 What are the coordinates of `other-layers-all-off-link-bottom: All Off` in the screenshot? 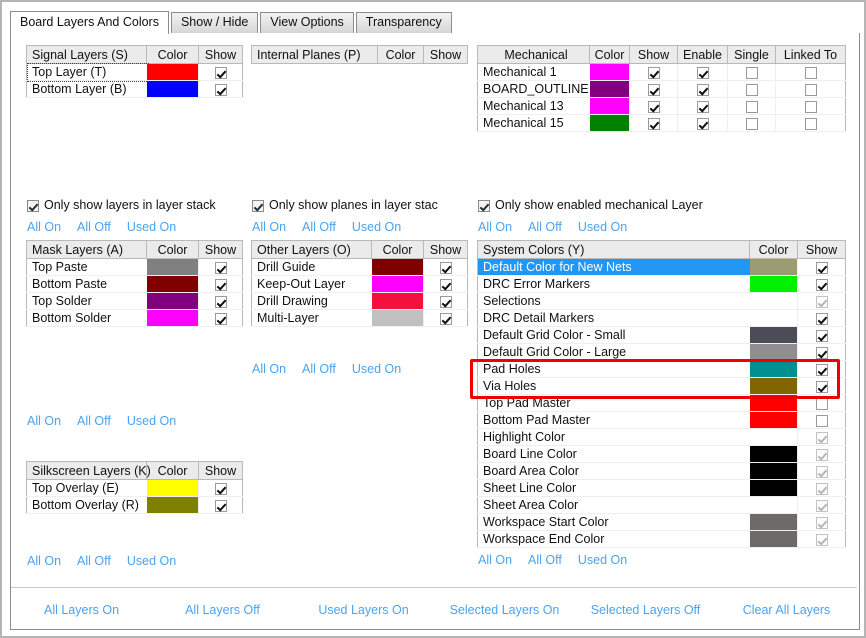 It's located at (319, 369).